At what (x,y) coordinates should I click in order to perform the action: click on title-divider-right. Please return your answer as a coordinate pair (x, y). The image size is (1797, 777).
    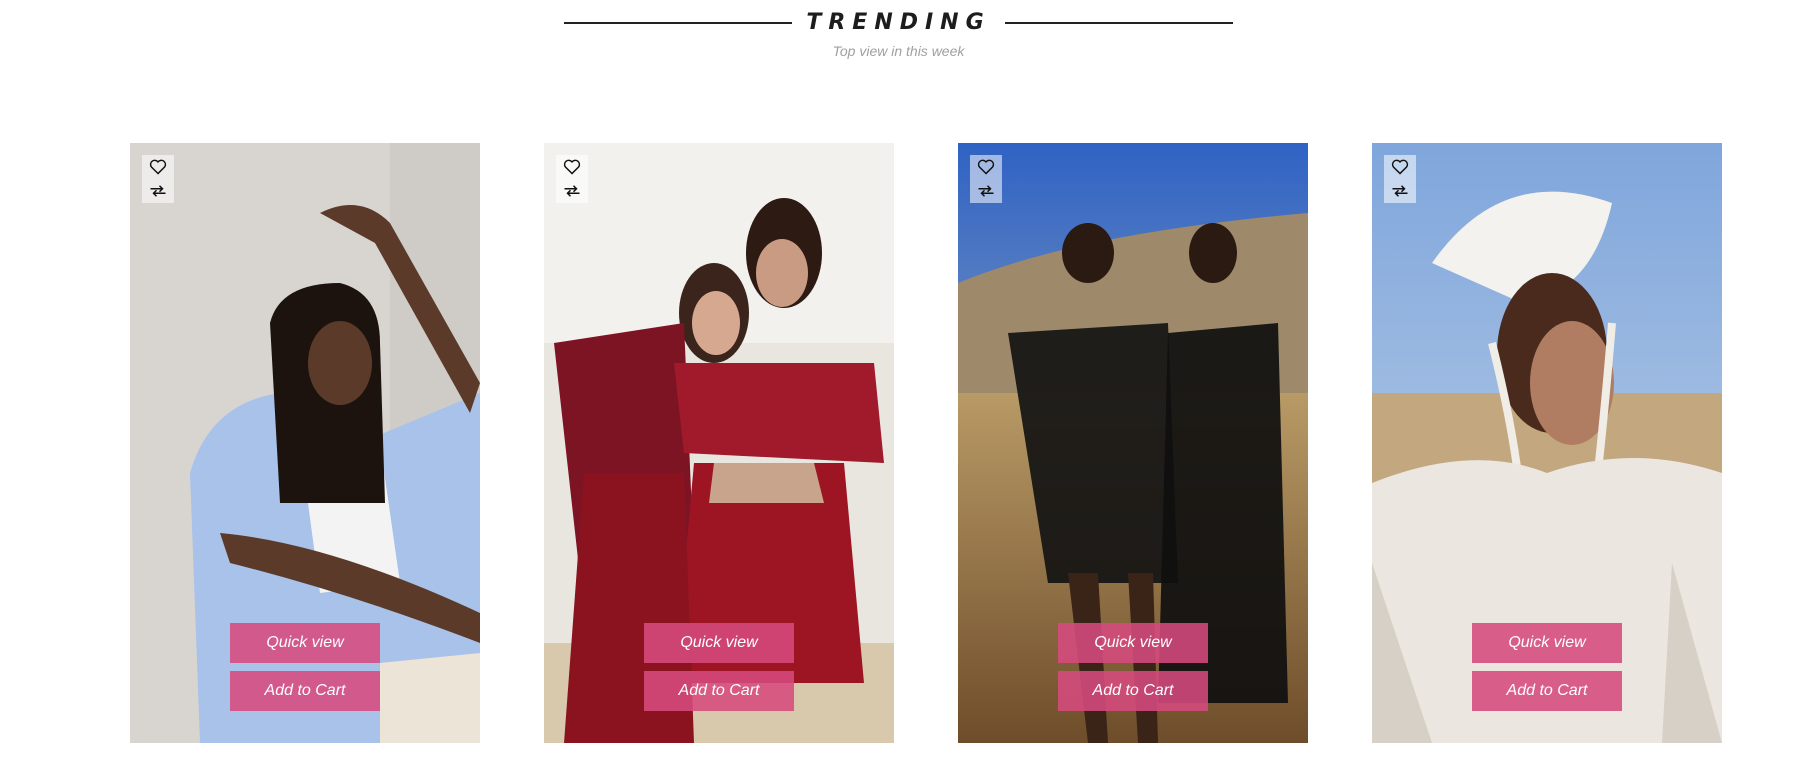
    Looking at the image, I should click on (1118, 22).